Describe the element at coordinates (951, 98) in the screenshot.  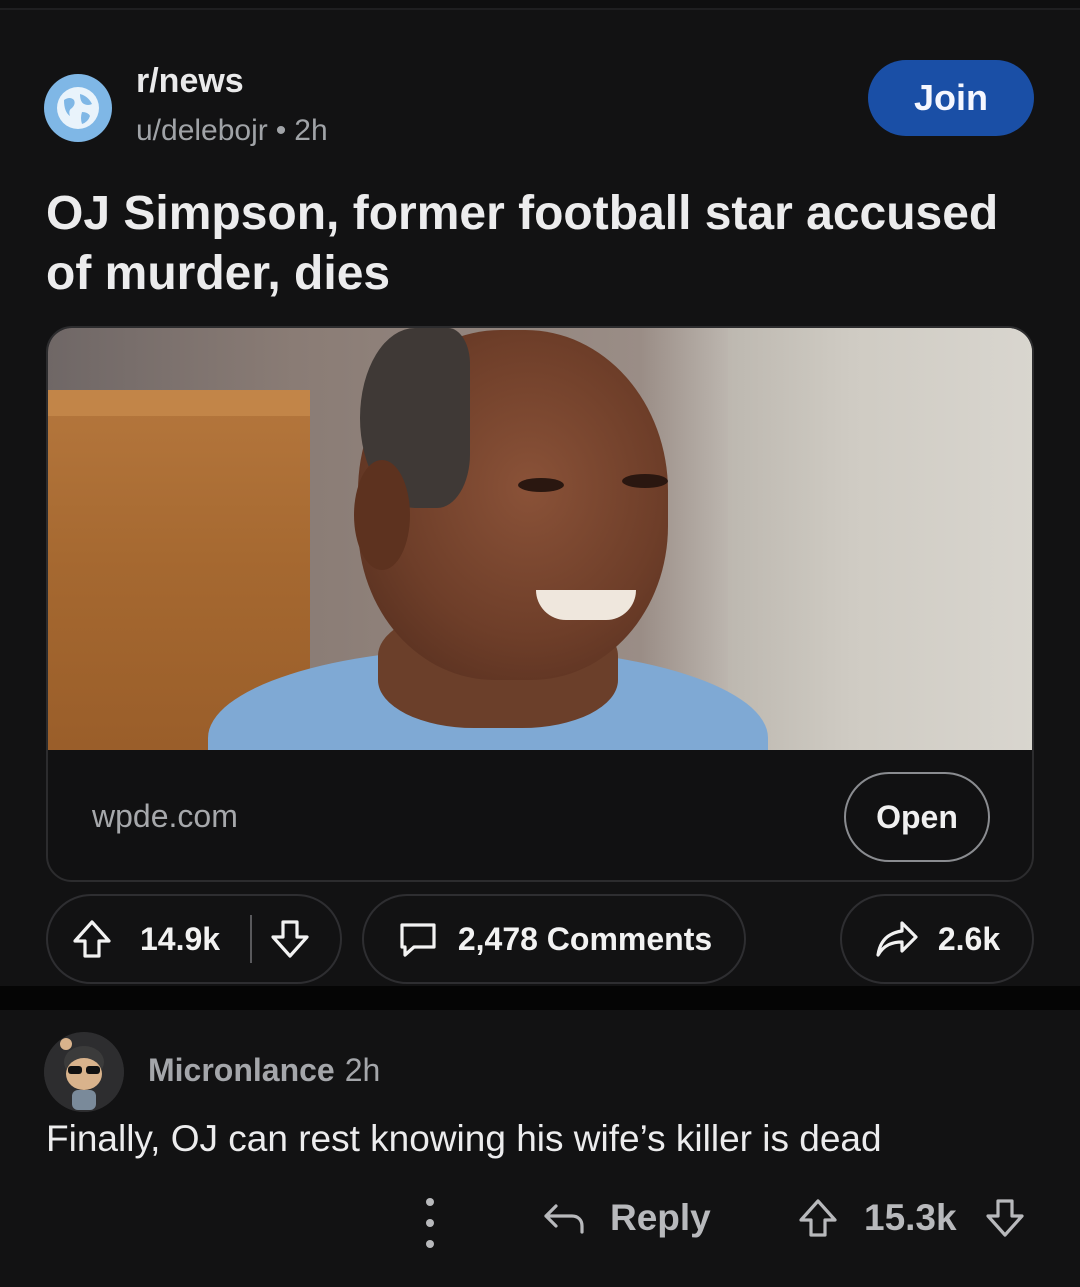
I see `join-button: Join` at that location.